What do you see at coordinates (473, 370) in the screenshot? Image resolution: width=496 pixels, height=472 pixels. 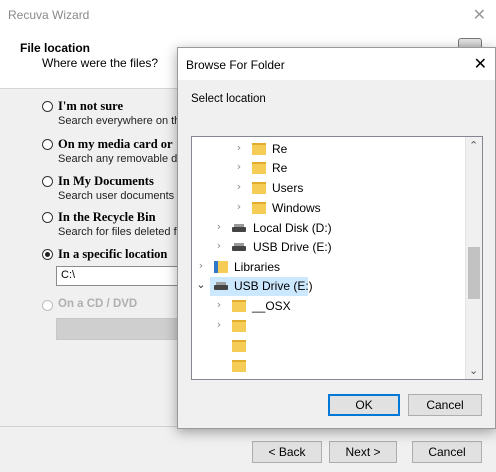 I see `scroll-down-icon: ⌄` at bounding box center [473, 370].